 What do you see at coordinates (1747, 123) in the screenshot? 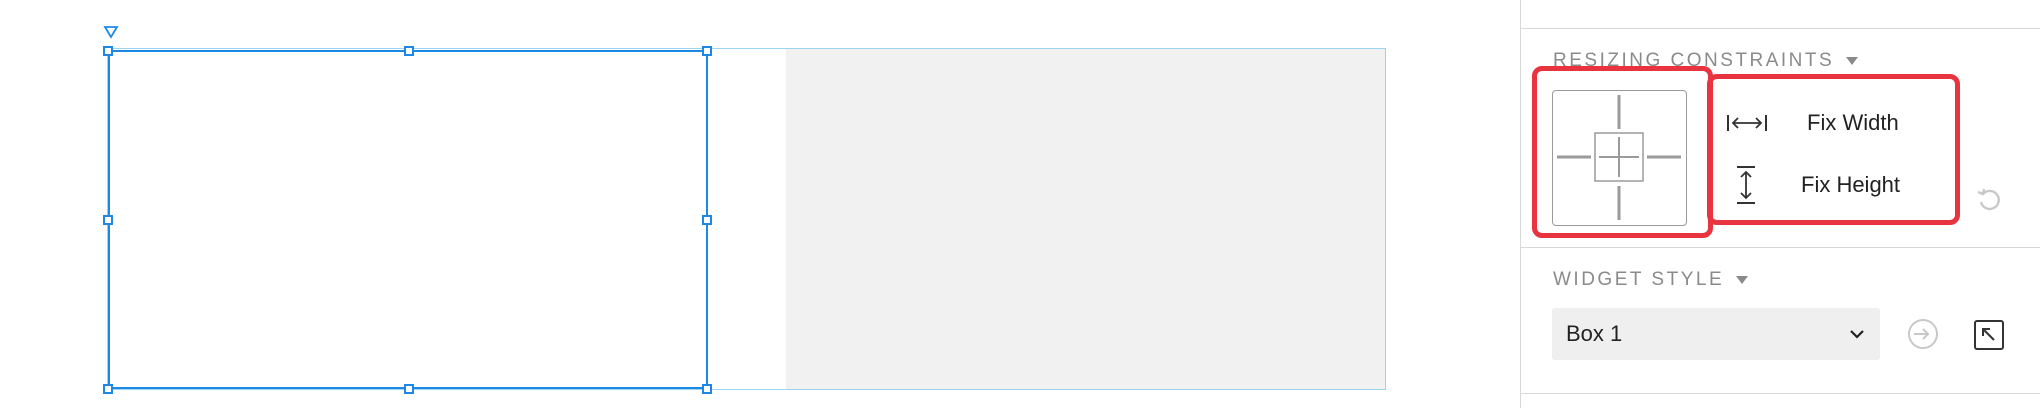
I see `fix-width-icon` at bounding box center [1747, 123].